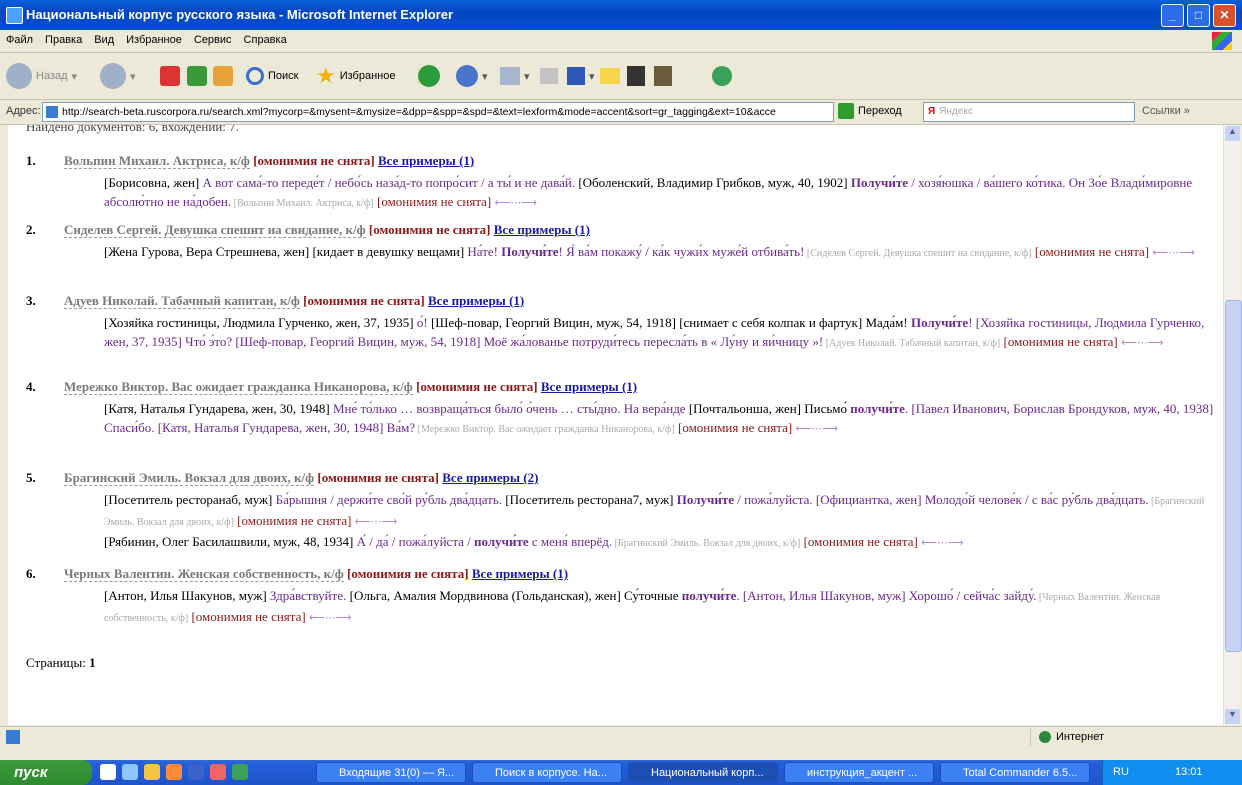 This screenshot has width=1242, height=785. What do you see at coordinates (63, 40) in the screenshot?
I see `menu-edit: Правка` at bounding box center [63, 40].